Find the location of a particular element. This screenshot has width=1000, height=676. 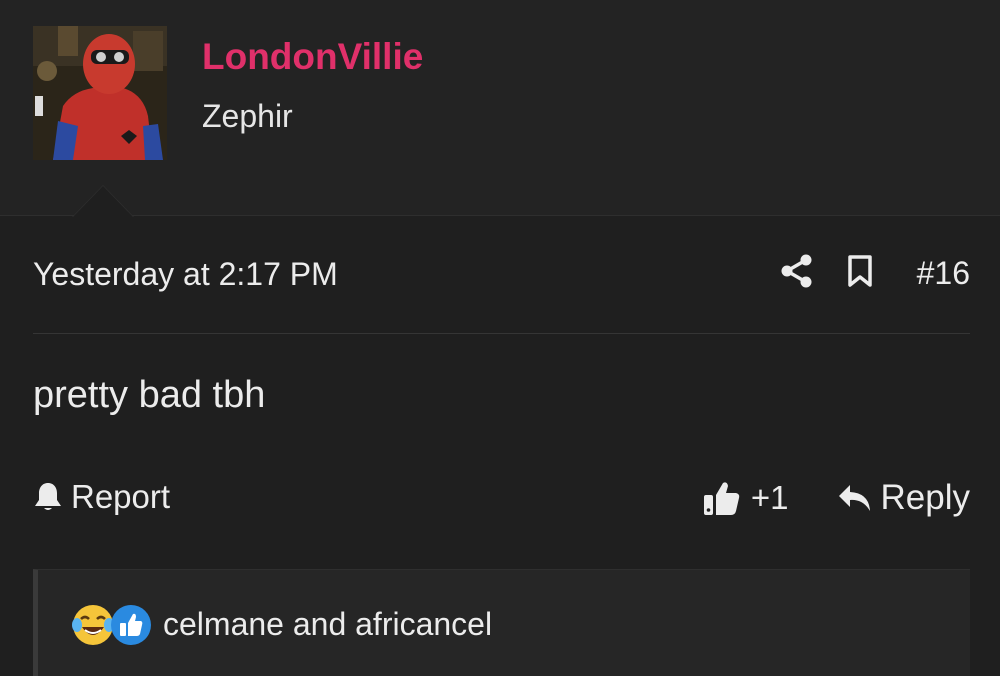

post-meta-actions: #16 is located at coordinates (875, 273).